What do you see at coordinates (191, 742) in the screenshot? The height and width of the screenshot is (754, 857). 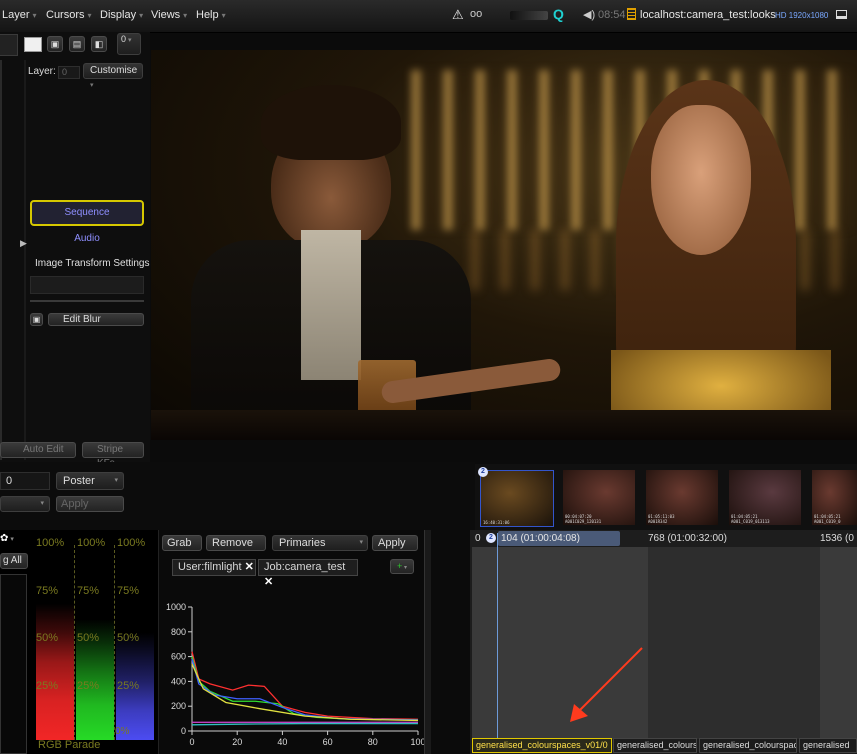 I see `x-tick-label: 0` at bounding box center [191, 742].